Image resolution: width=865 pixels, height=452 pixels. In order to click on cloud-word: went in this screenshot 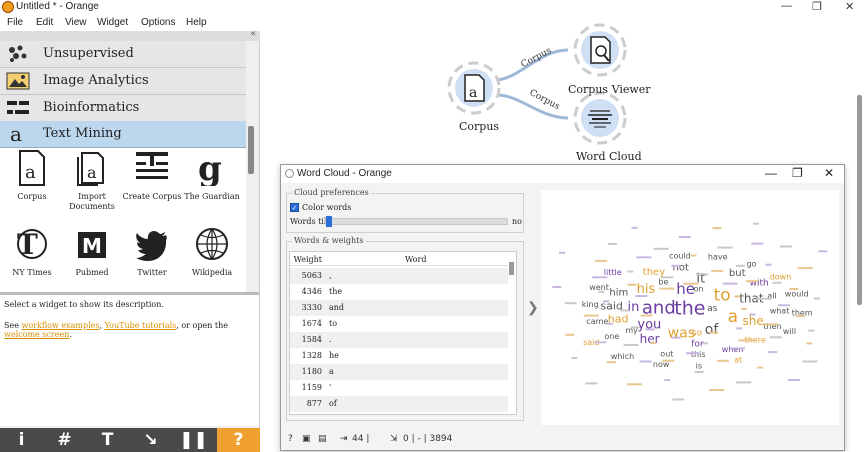, I will do `click(599, 287)`.